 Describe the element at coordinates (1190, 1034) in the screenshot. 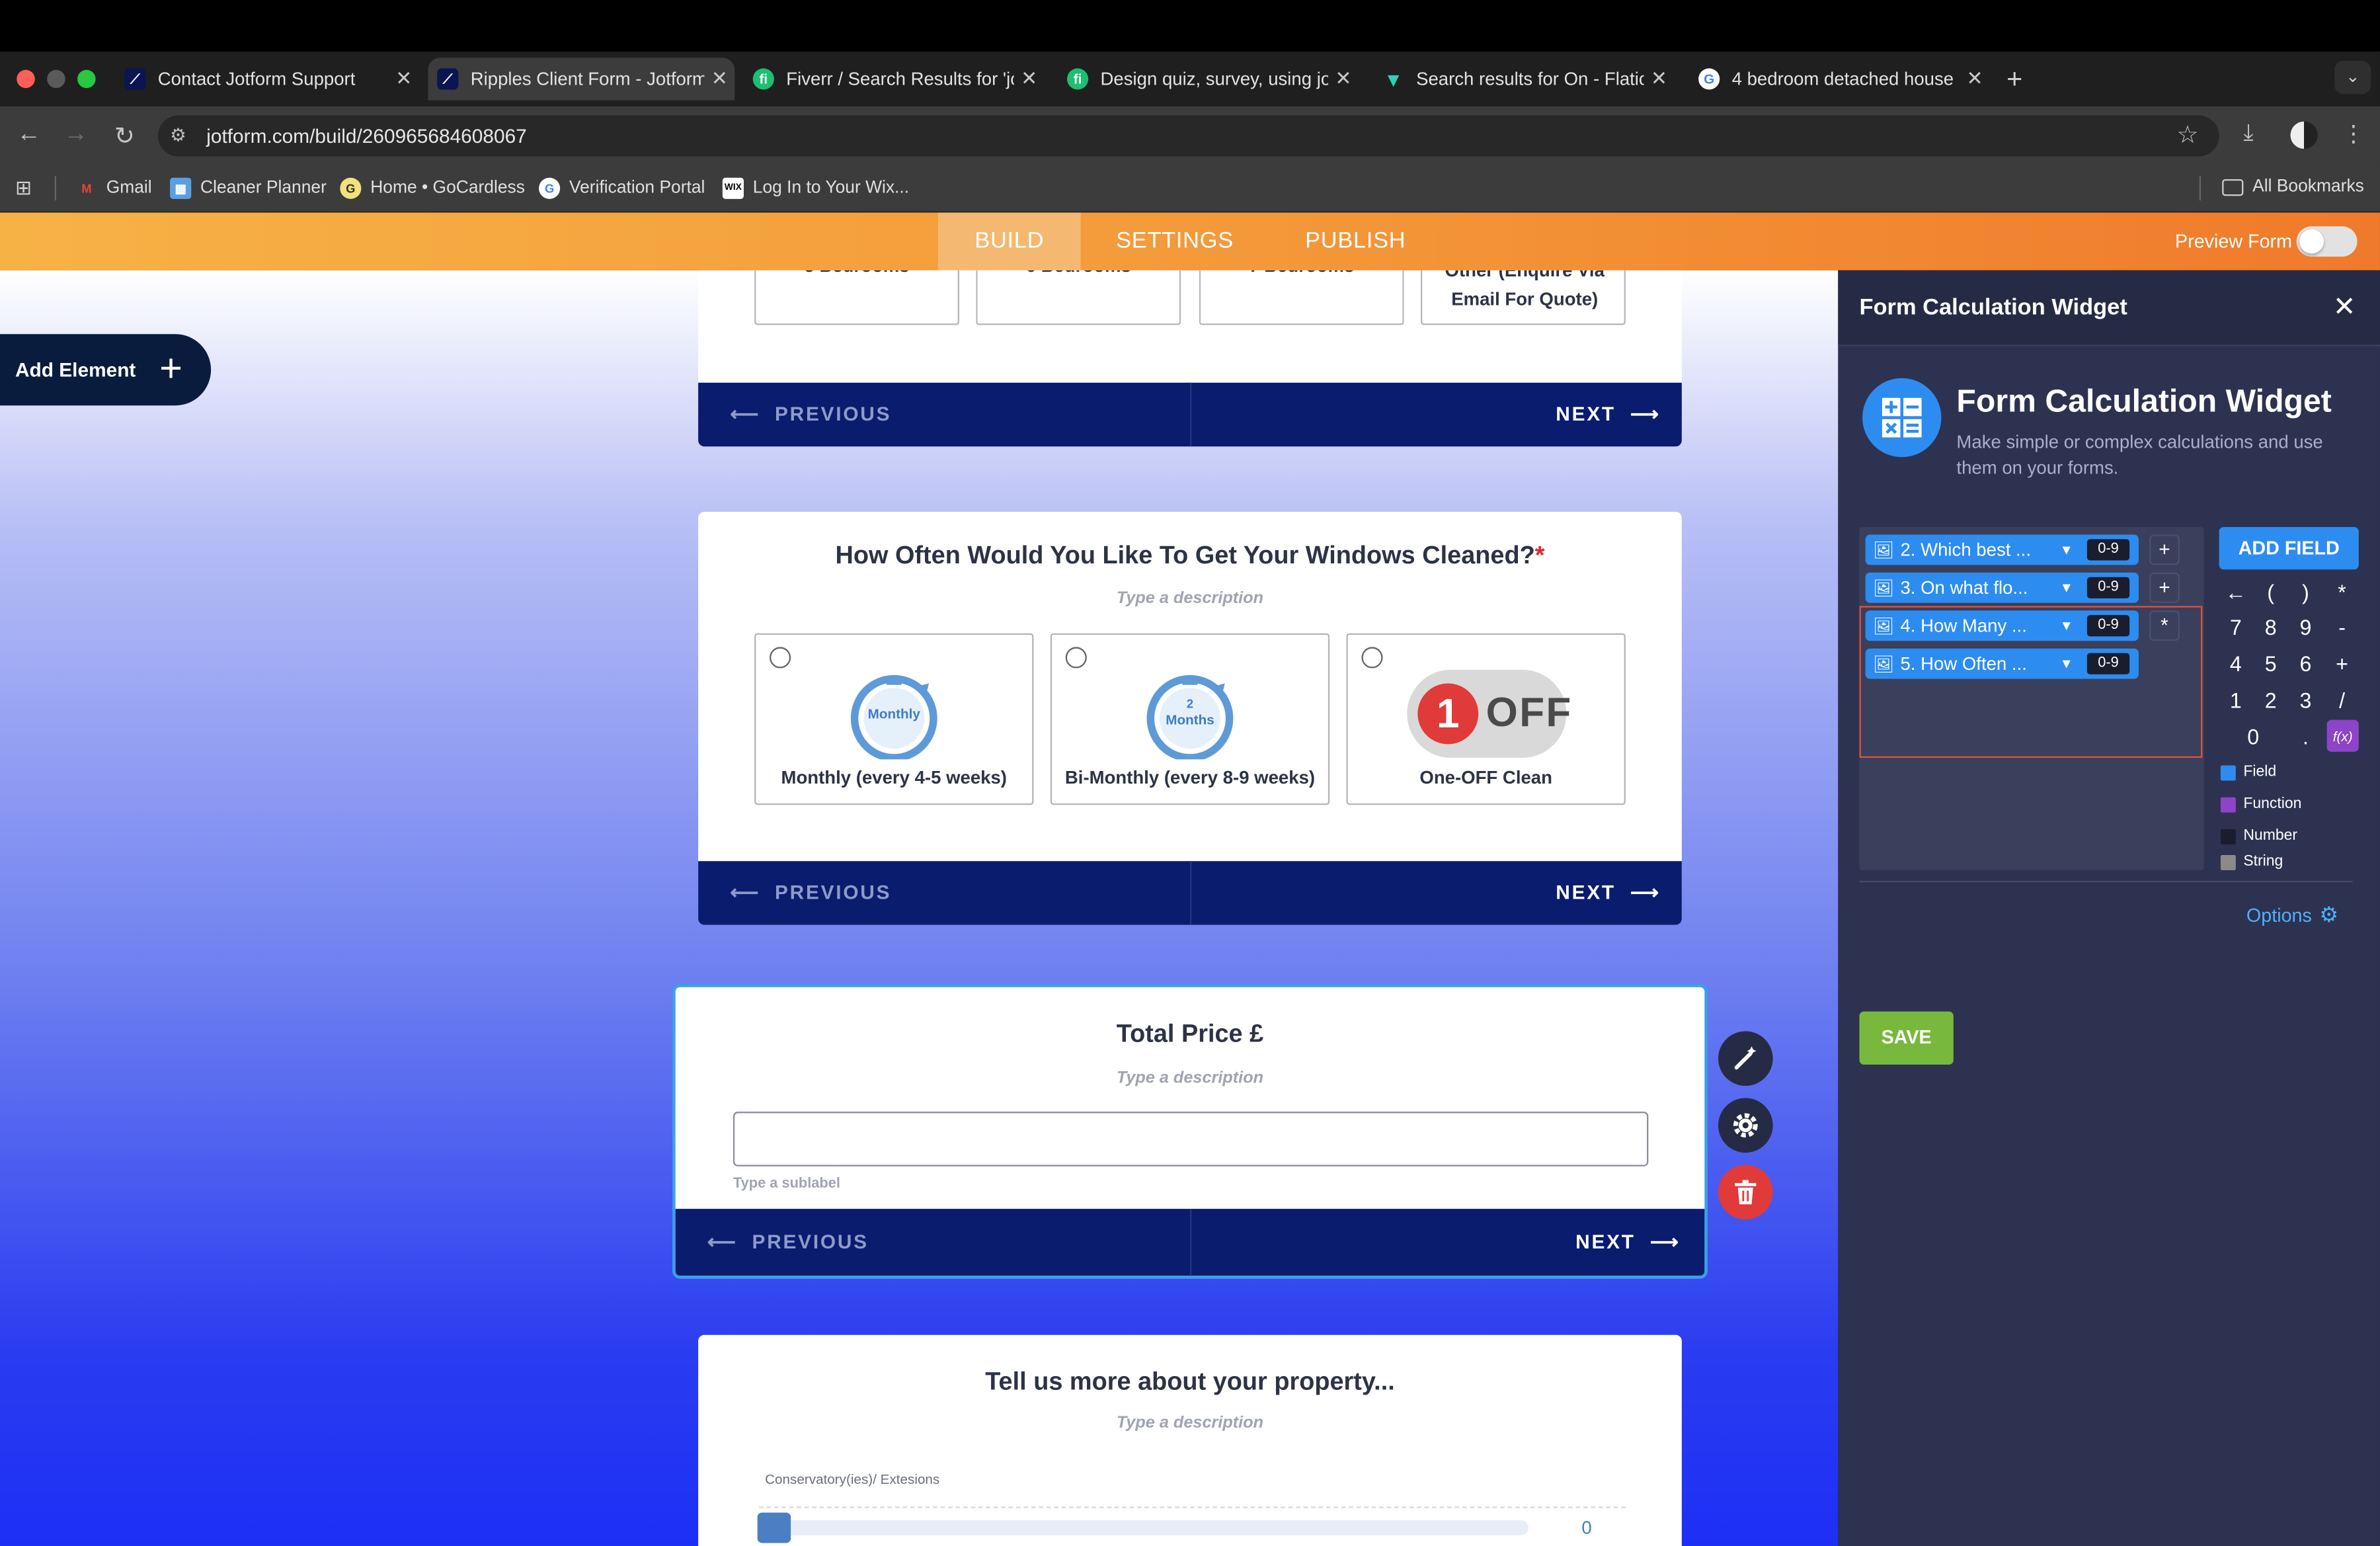

I see `total-price-title: Total Price £` at that location.